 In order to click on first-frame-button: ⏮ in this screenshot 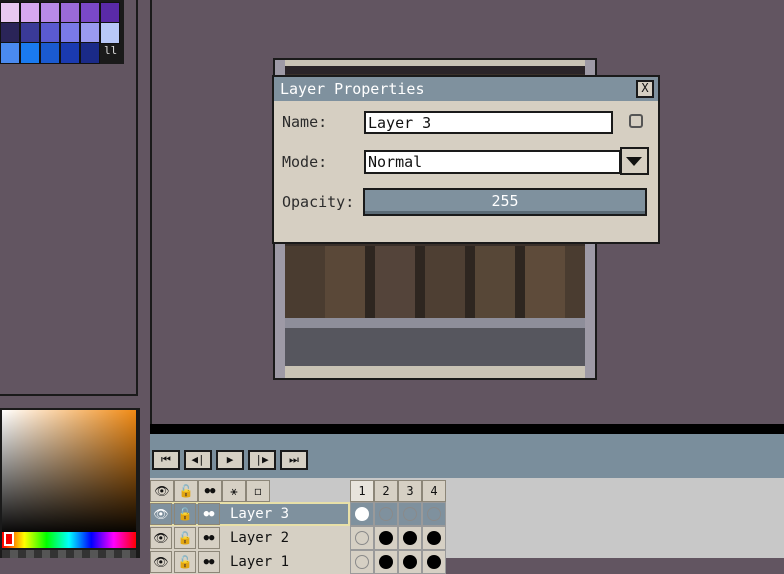, I will do `click(166, 460)`.